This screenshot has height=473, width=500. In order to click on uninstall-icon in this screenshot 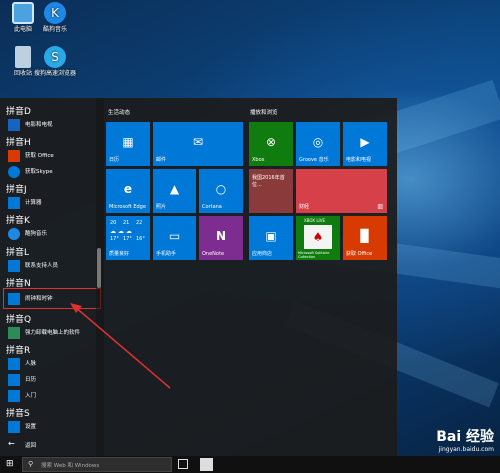, I will do `click(14, 333)`.